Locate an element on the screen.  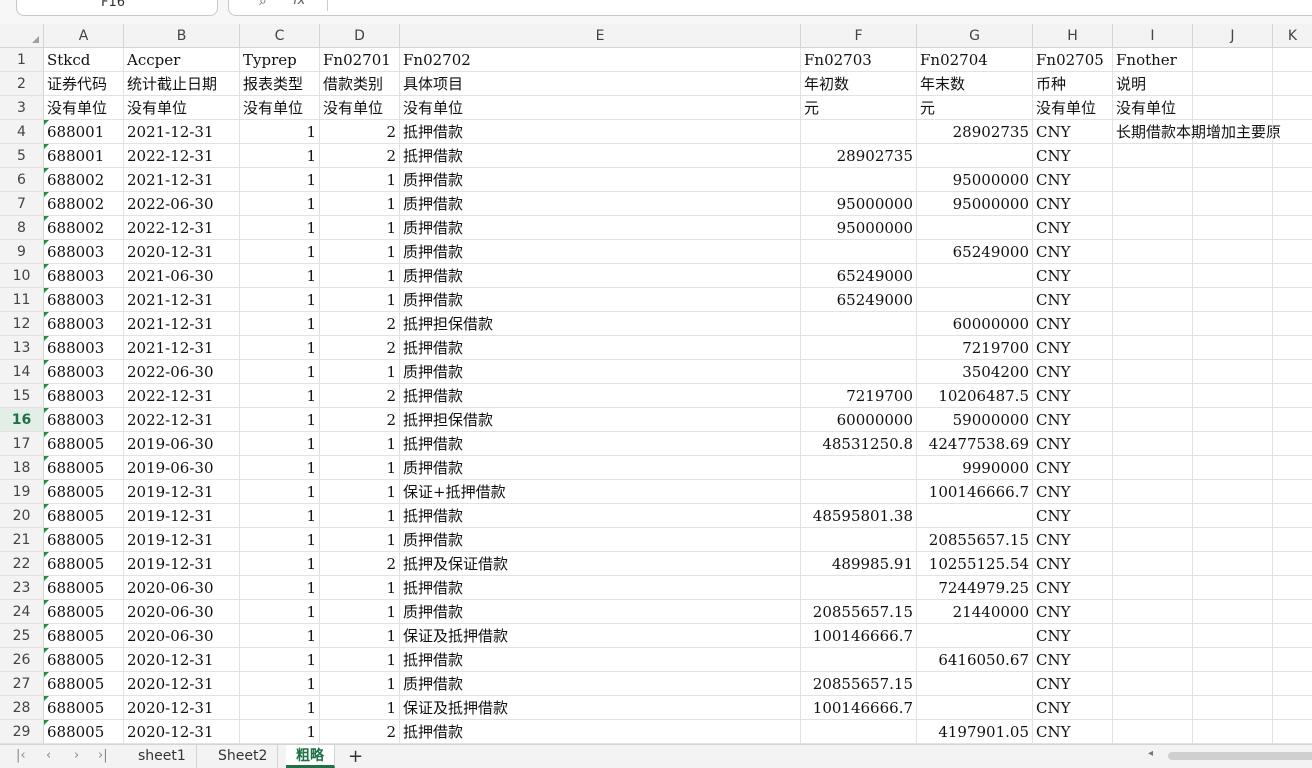
cell-B18: 2019-06-30 is located at coordinates (182, 468).